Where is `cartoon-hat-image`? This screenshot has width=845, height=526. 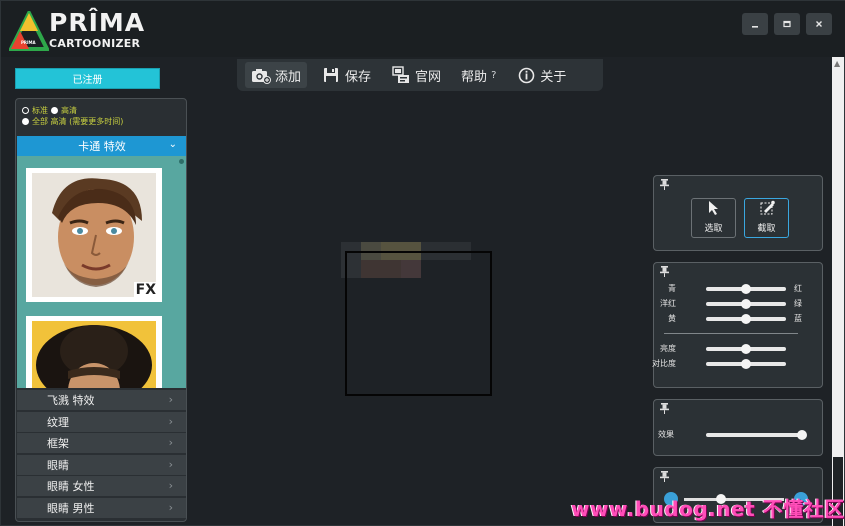 cartoon-hat-image is located at coordinates (94, 354).